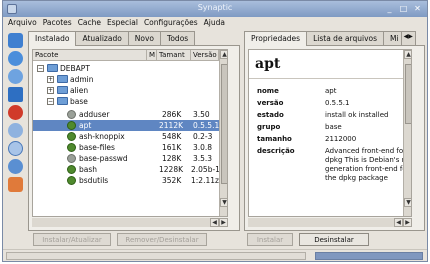 The width and height of the screenshot is (430, 264). Describe the element at coordinates (171, 125) in the screenshot. I see `package-size: 2112K` at that location.